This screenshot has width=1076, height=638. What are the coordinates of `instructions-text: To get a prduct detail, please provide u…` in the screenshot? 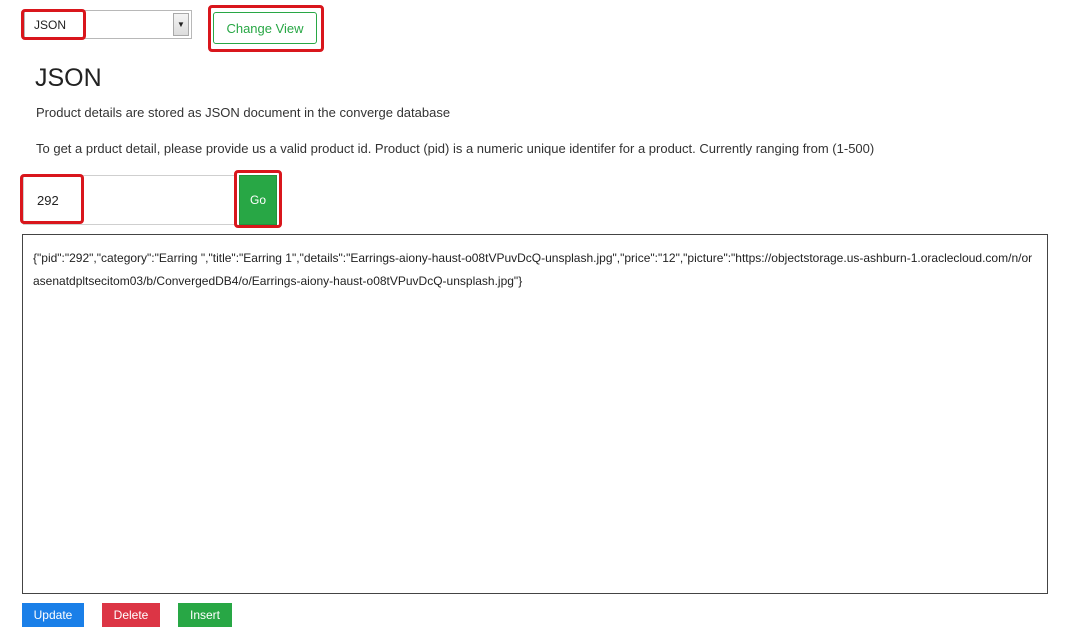 It's located at (455, 148).